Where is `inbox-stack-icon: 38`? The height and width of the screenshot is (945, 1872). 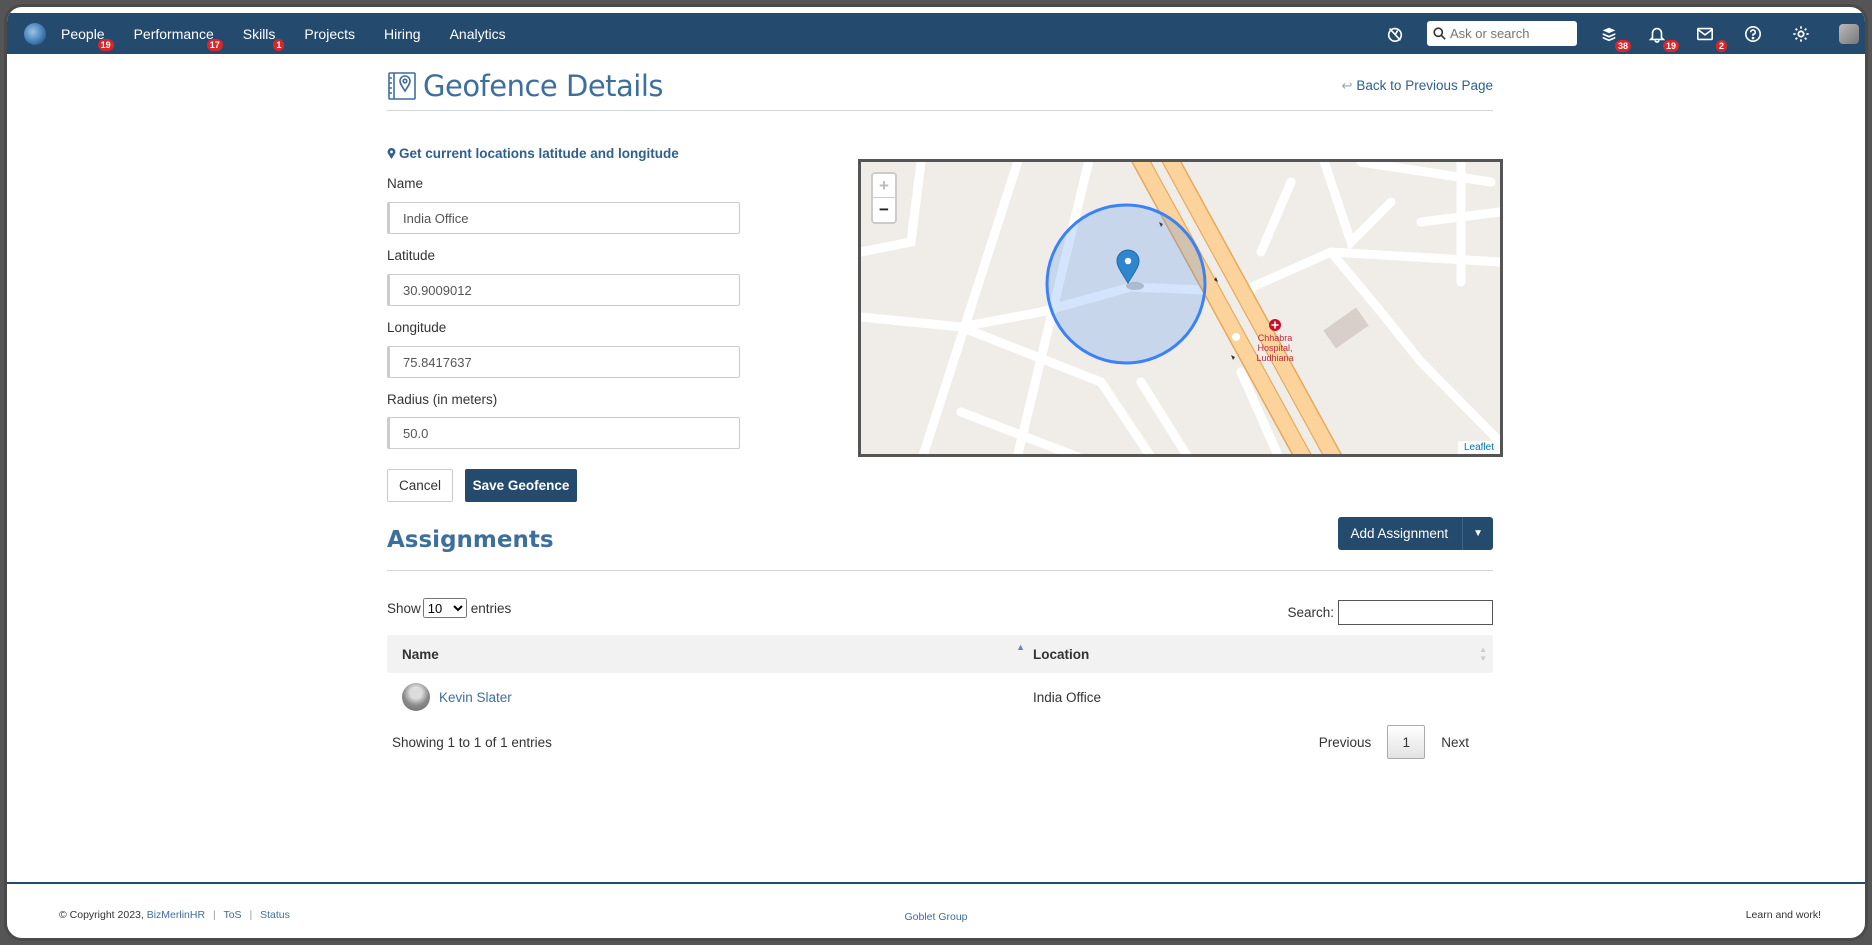 inbox-stack-icon: 38 is located at coordinates (1615, 38).